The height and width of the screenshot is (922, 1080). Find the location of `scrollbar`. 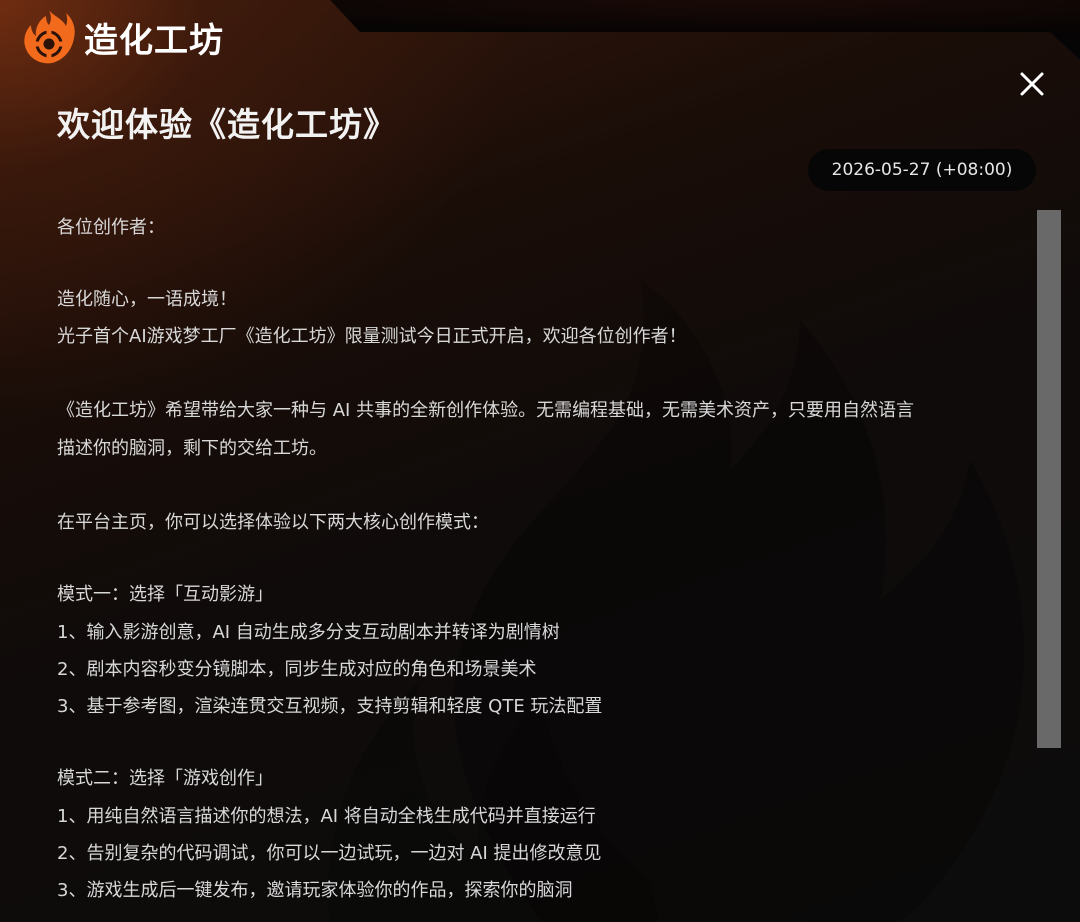

scrollbar is located at coordinates (1049, 566).